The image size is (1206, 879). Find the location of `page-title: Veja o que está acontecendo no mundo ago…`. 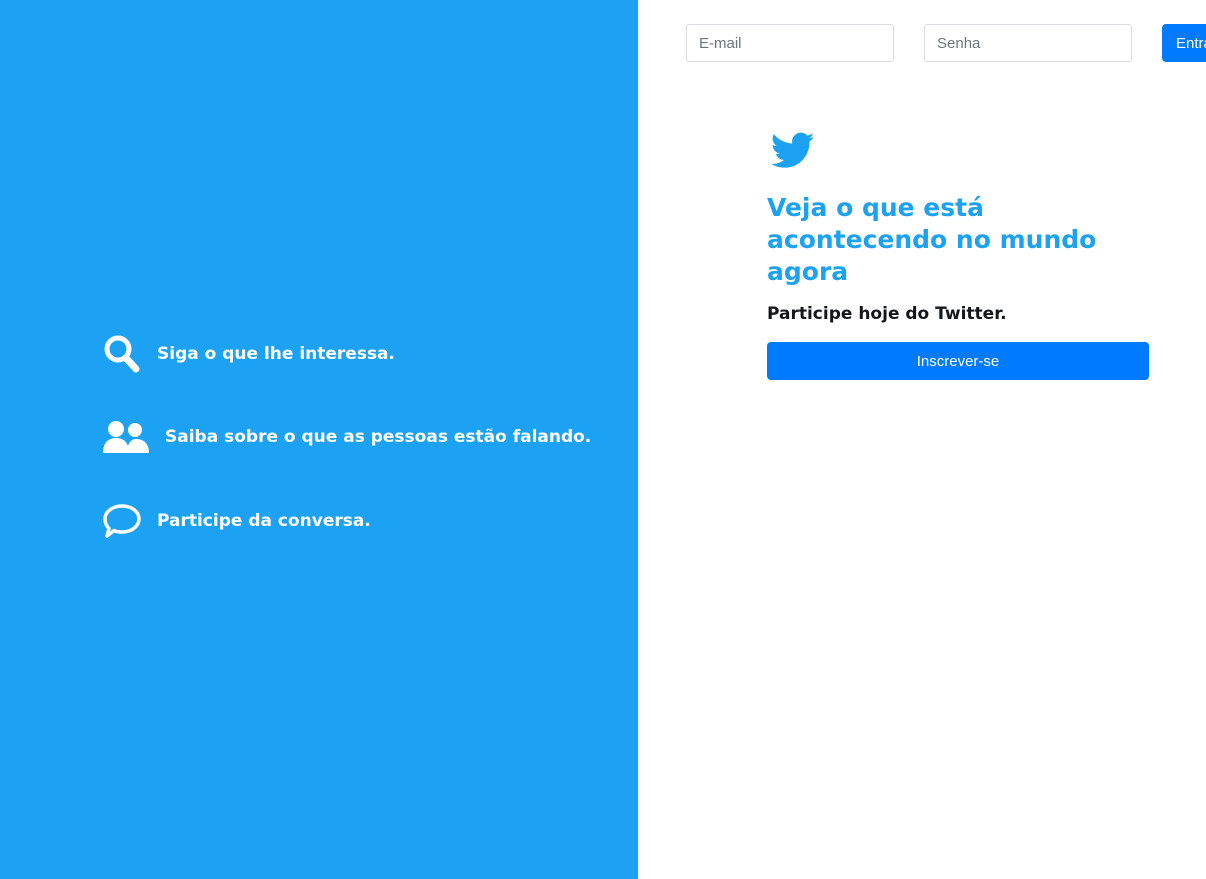

page-title: Veja o que está acontecendo no mundo ago… is located at coordinates (932, 239).